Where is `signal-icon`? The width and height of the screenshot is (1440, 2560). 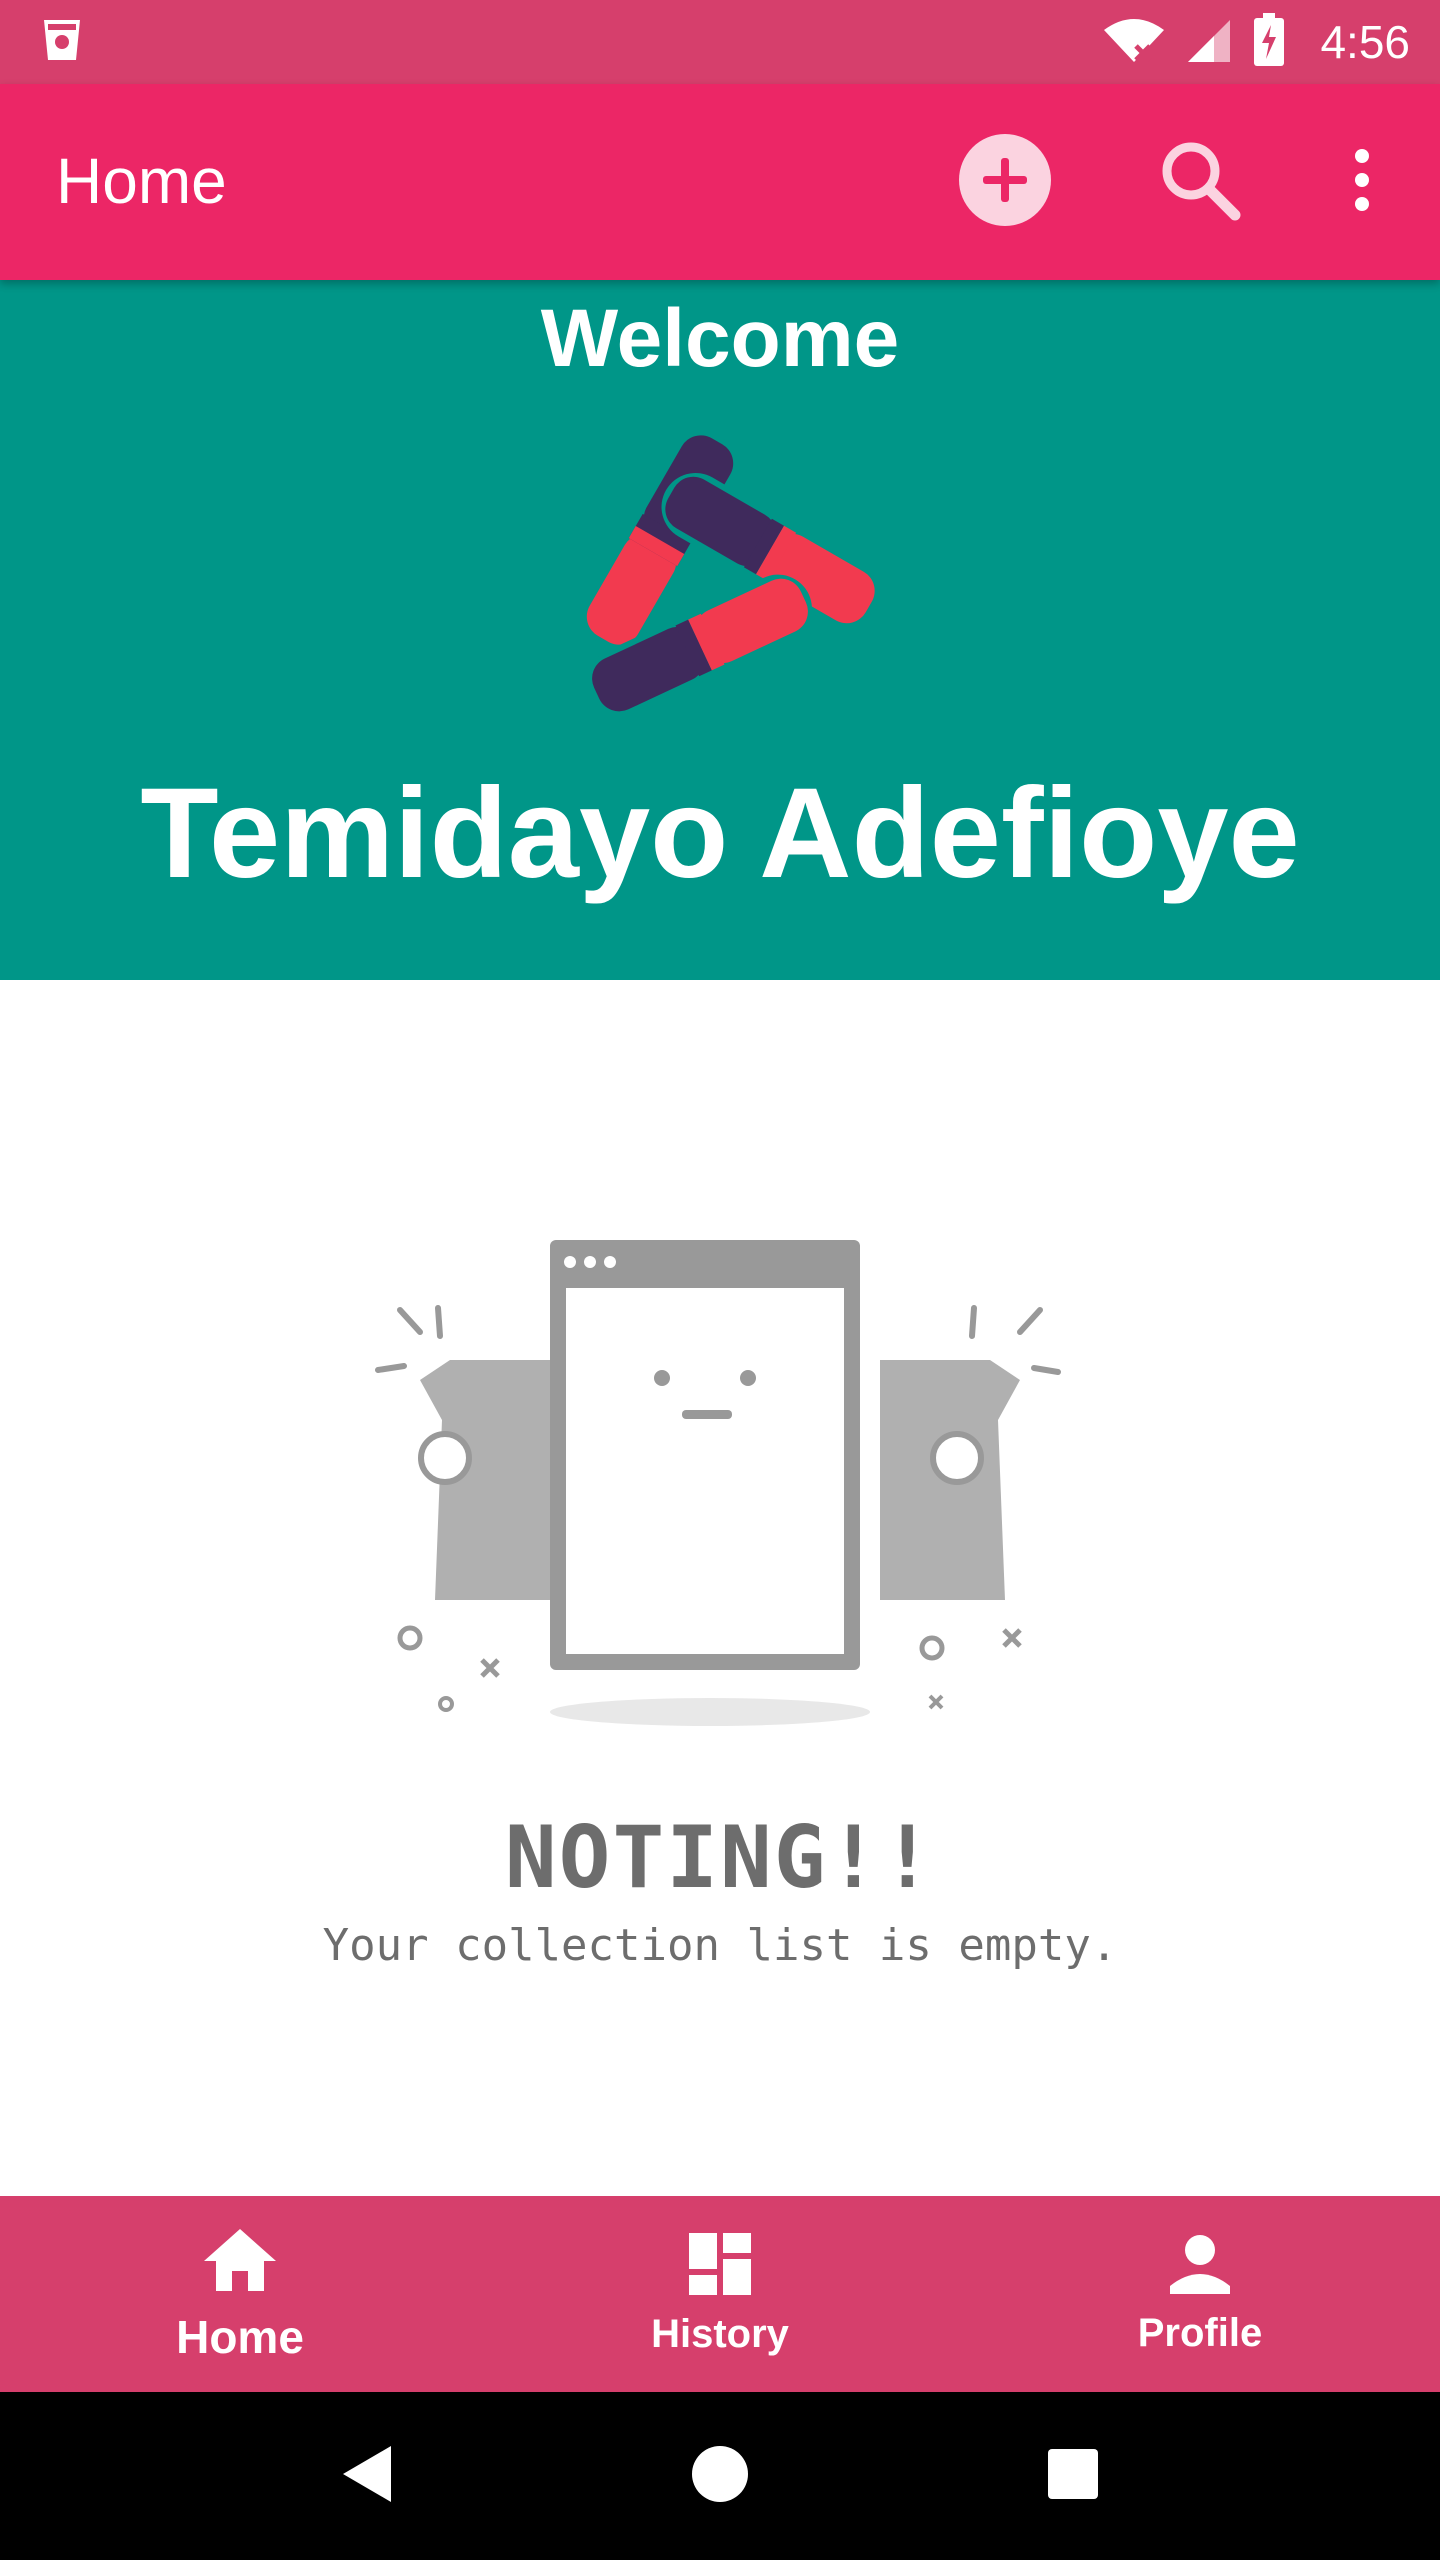 signal-icon is located at coordinates (1209, 42).